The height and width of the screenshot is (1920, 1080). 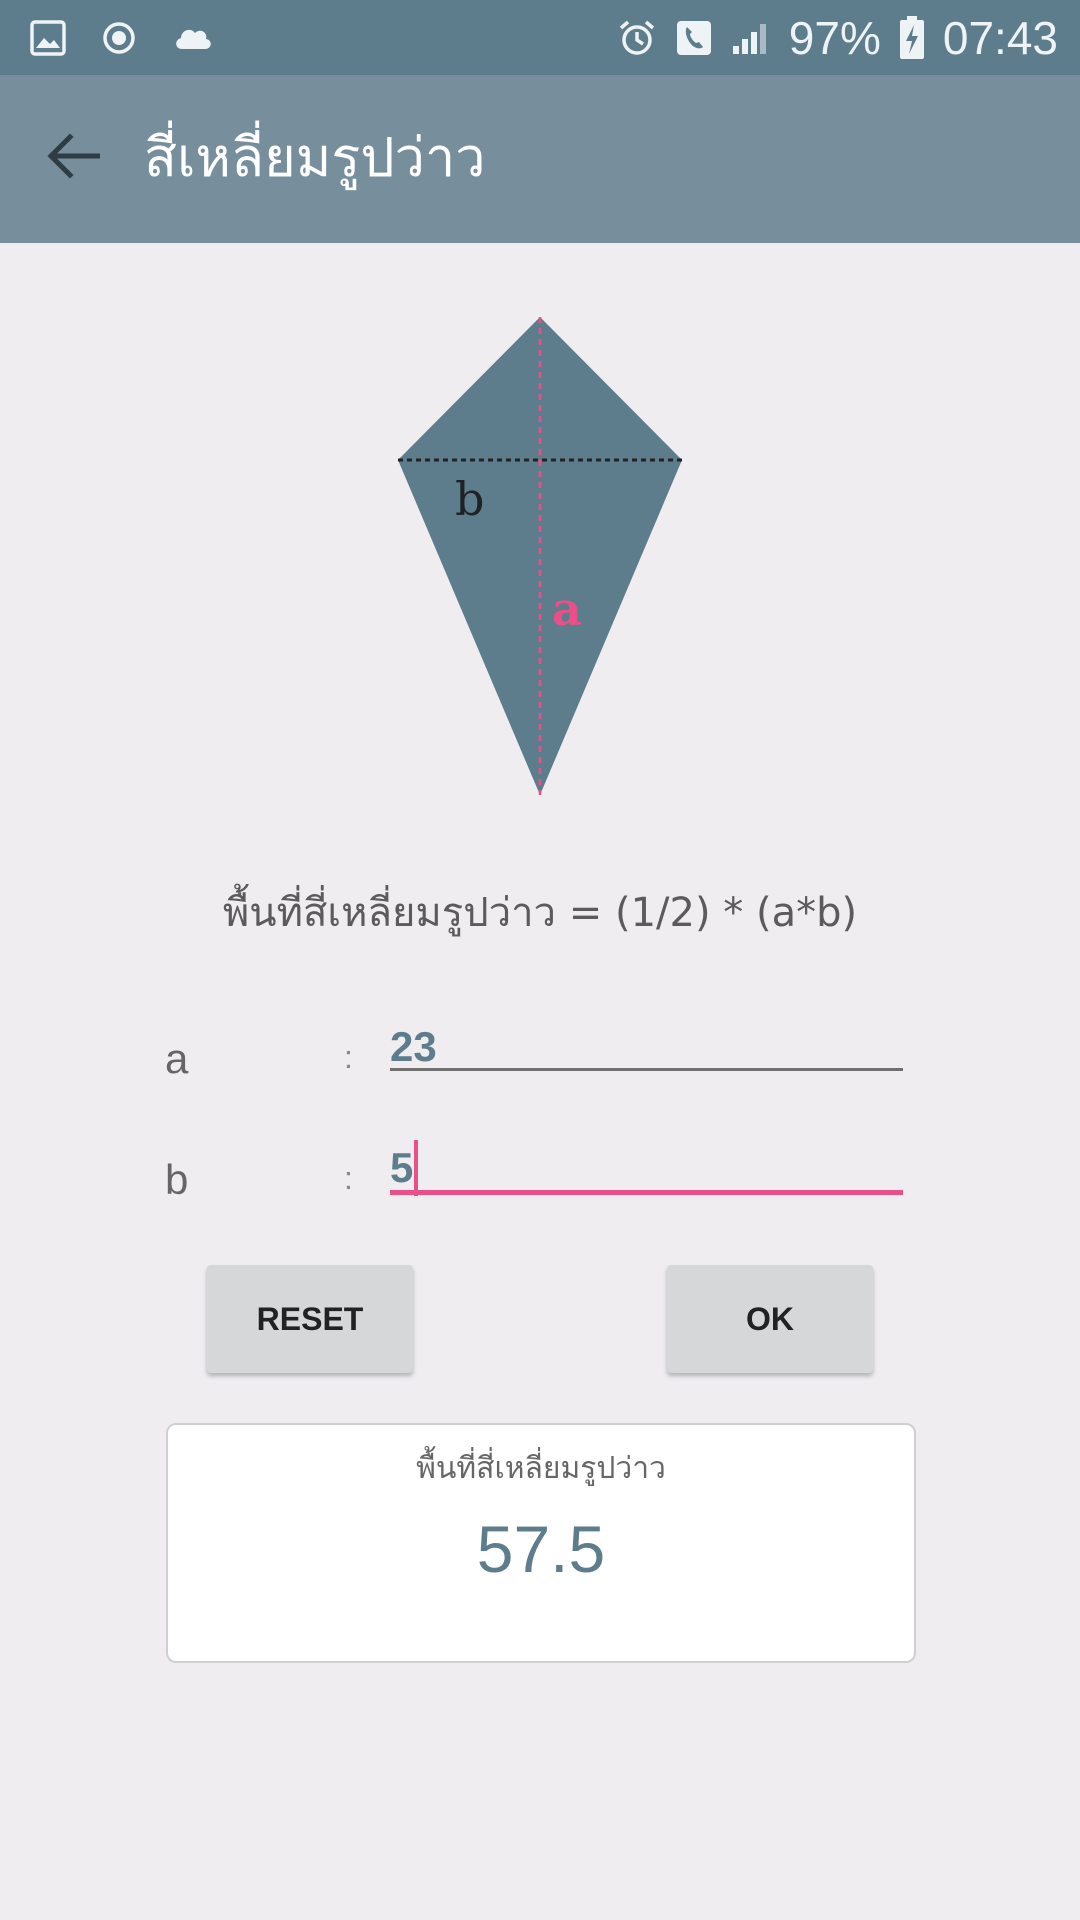 I want to click on result-label: พื้นที่สี่เหลี่ยมรูปว่าว, so click(x=541, y=1468).